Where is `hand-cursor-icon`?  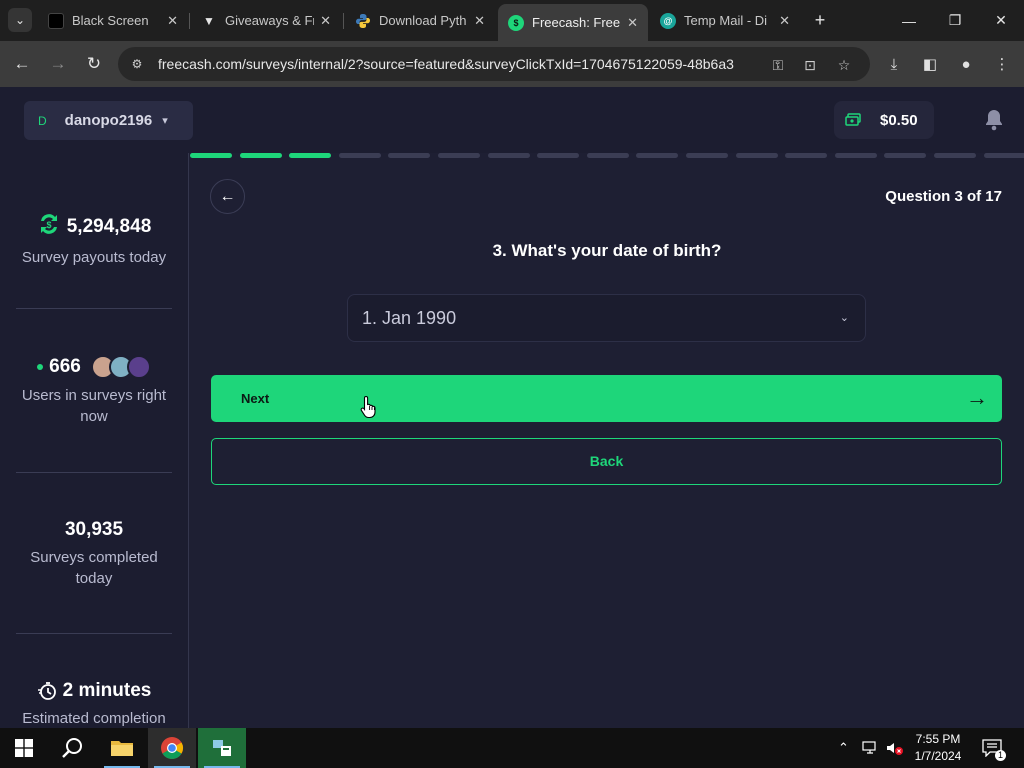 hand-cursor-icon is located at coordinates (368, 407).